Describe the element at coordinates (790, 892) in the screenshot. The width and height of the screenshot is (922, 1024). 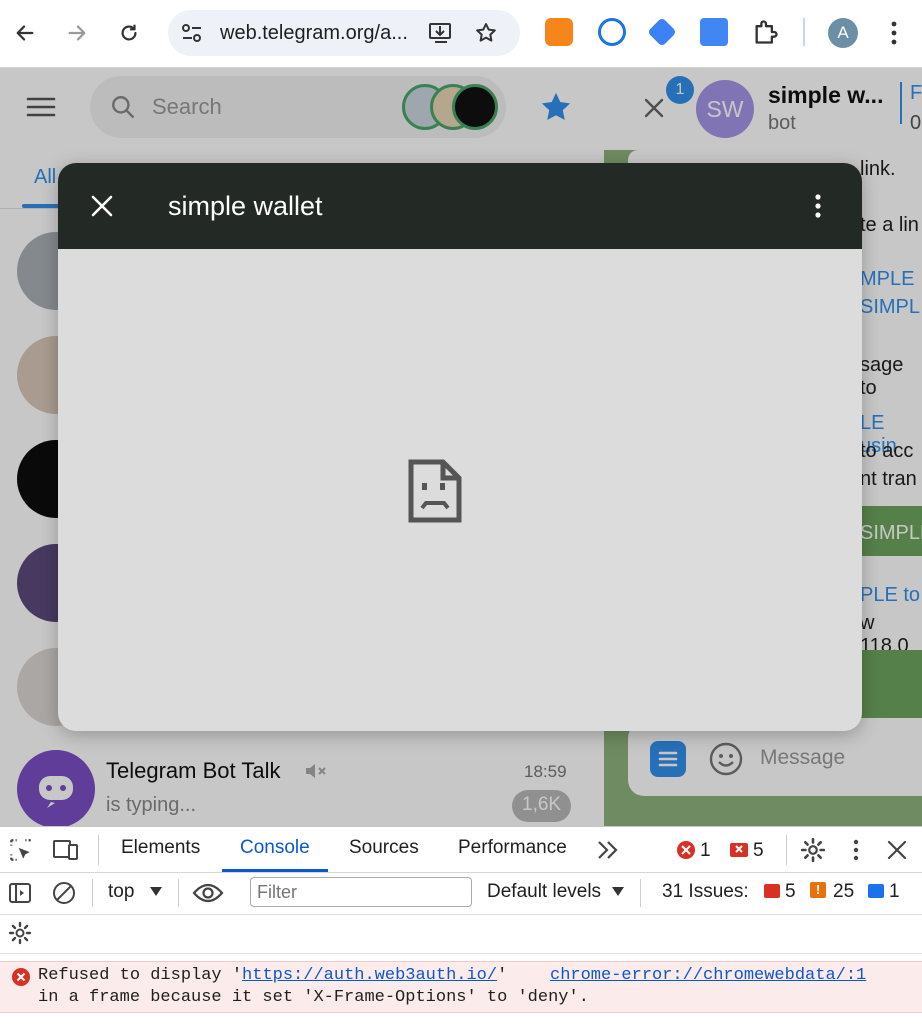
I see `issues-error-count: 5` at that location.